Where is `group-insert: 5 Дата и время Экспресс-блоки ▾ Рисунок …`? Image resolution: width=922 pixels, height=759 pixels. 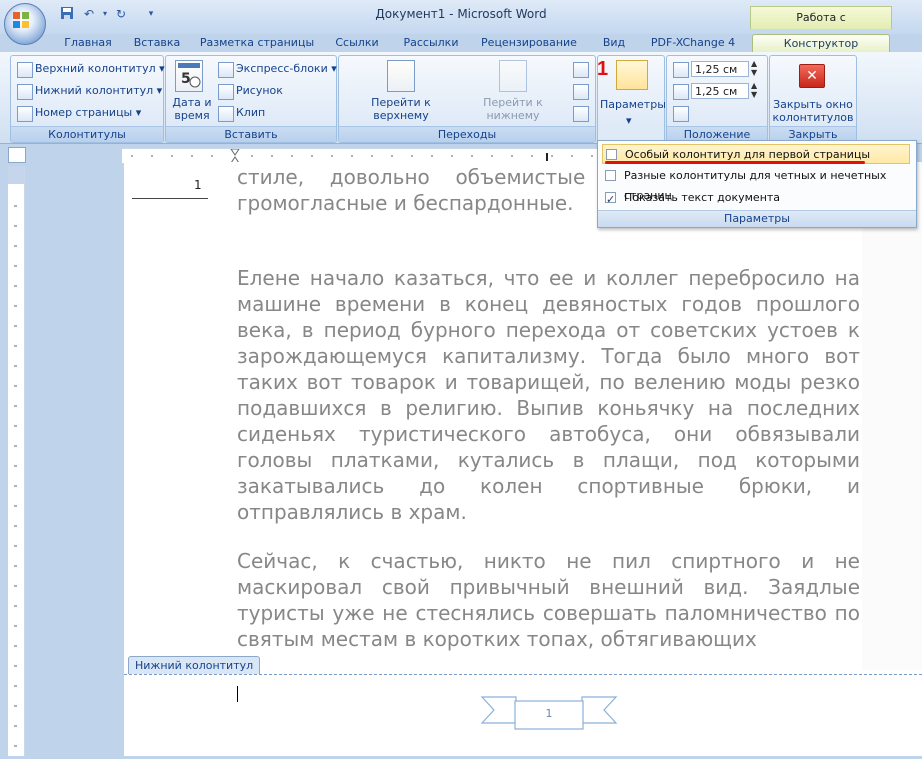
group-insert: 5 Дата и время Экспресс-блоки ▾ Рисунок … is located at coordinates (251, 99).